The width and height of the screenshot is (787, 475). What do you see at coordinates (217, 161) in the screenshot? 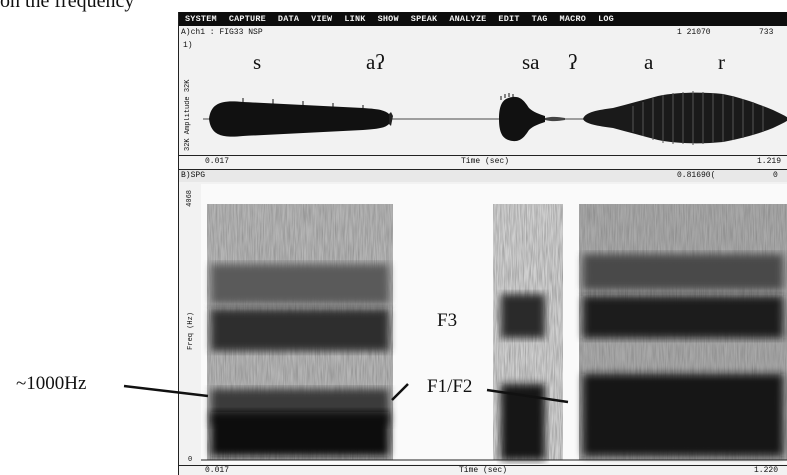
I see `waveform-x-start: 0.017` at bounding box center [217, 161].